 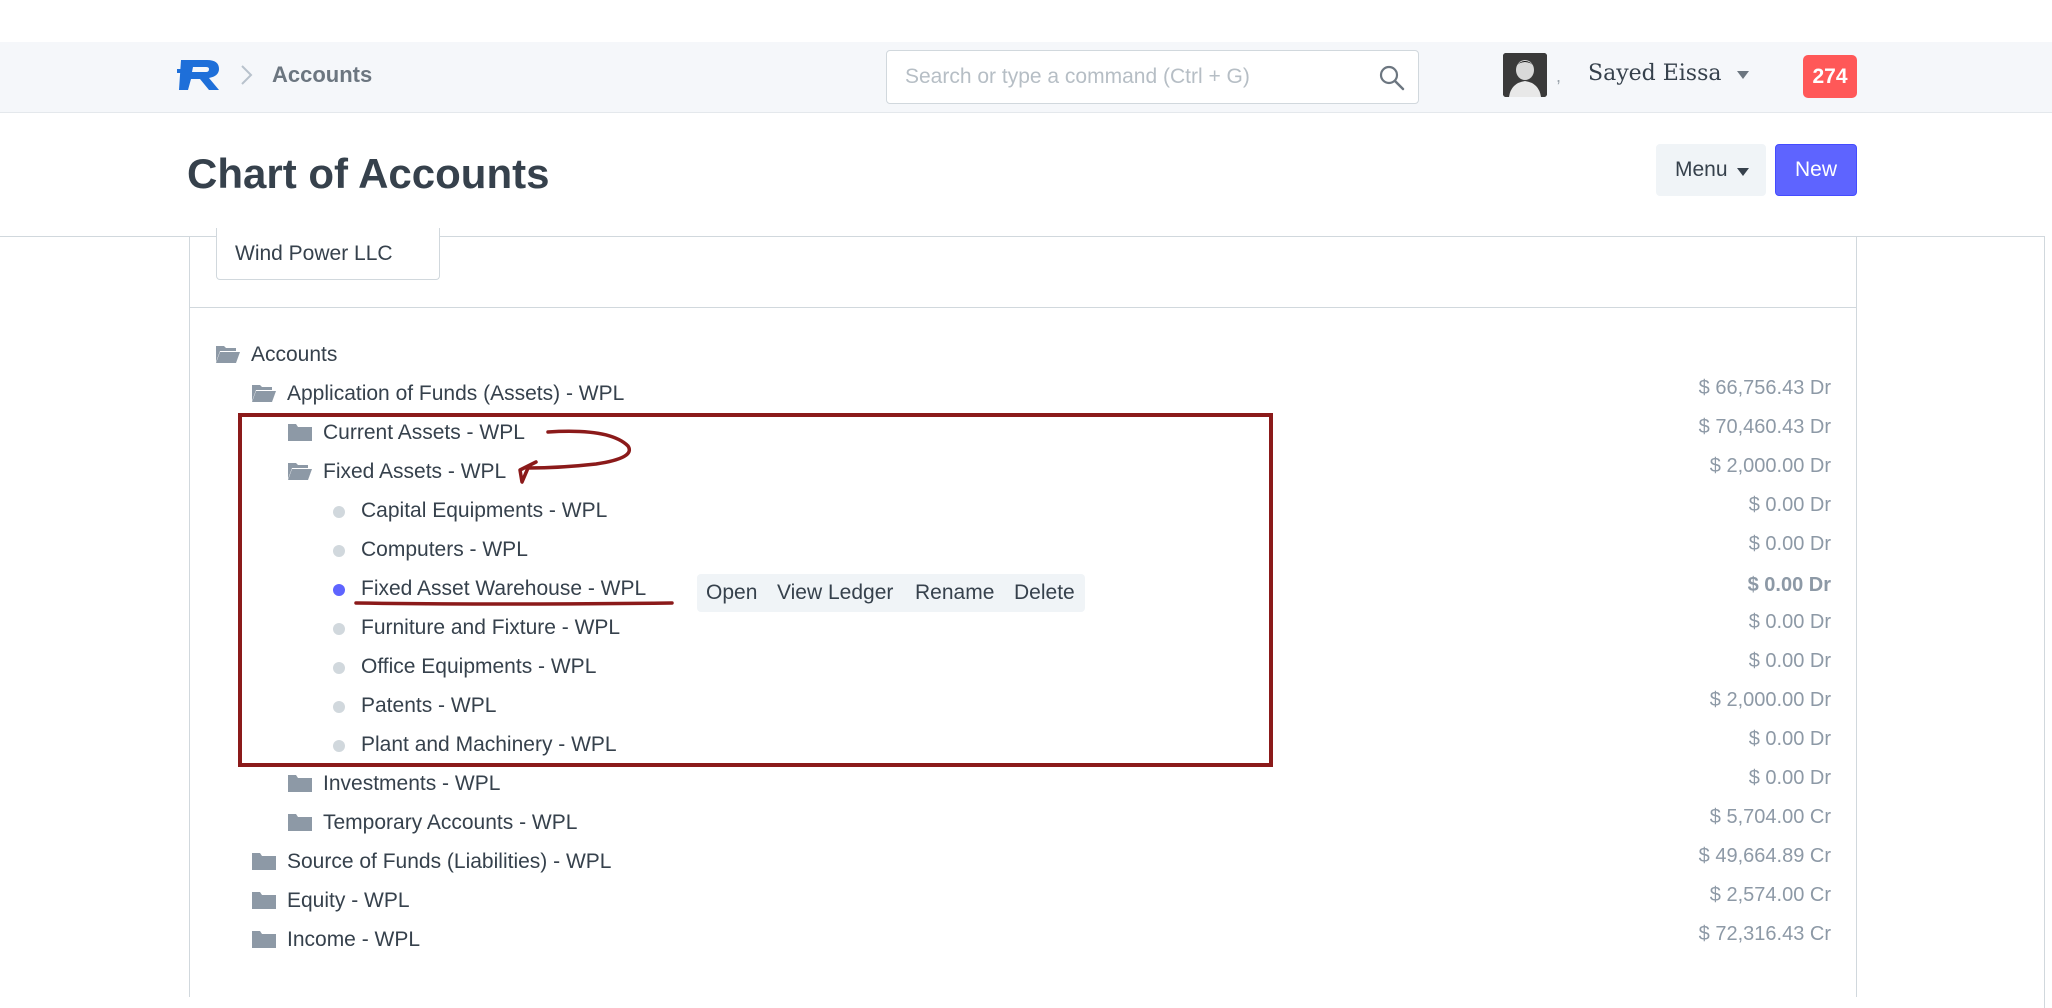 I want to click on company-filter-value: Wind Power LLC, so click(x=314, y=253).